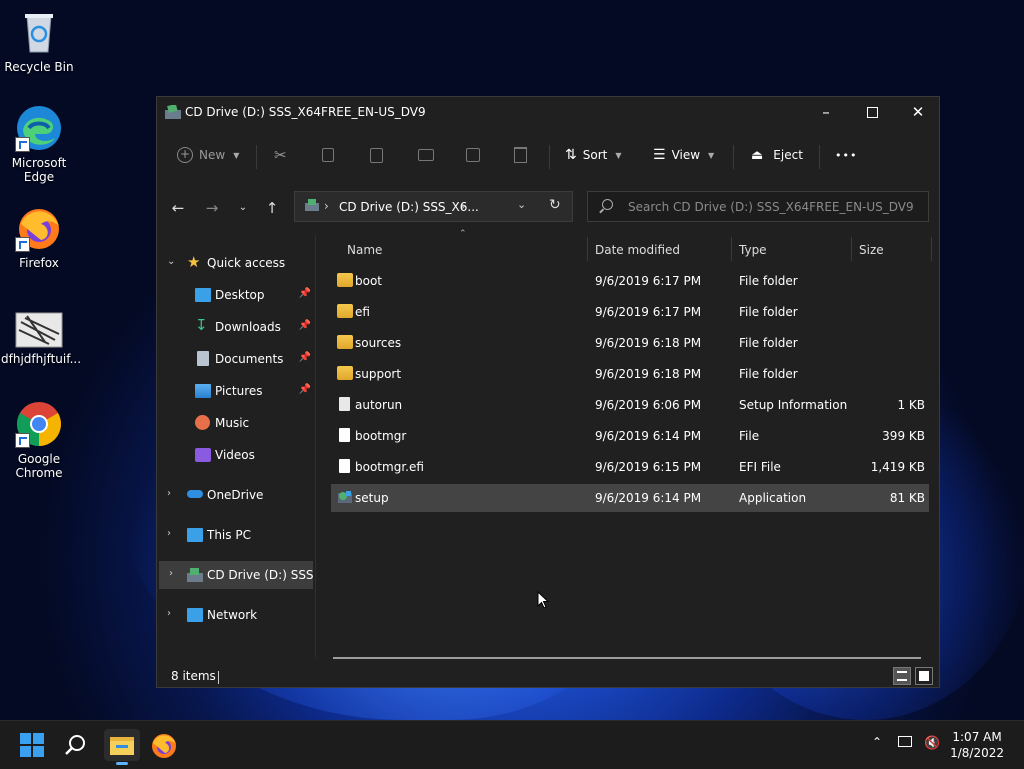 Image resolution: width=1024 pixels, height=769 pixels. I want to click on nav-desktop: Desktop 📌, so click(236, 295).